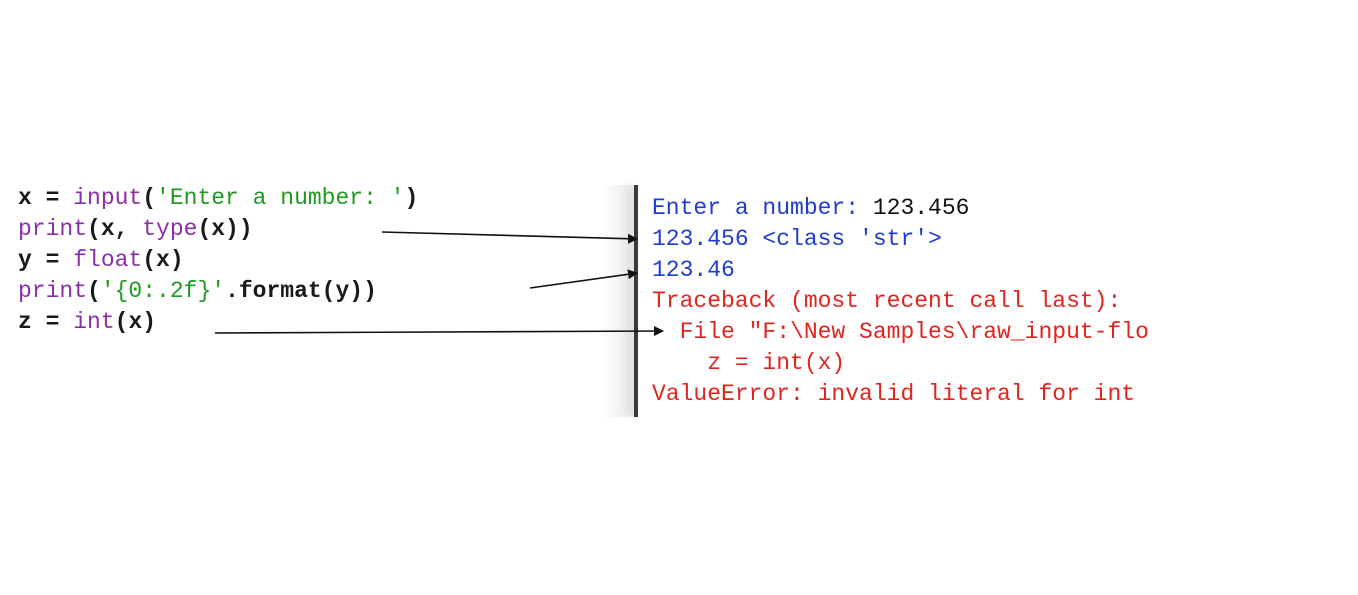  What do you see at coordinates (46, 322) in the screenshot?
I see `code-token: z =` at bounding box center [46, 322].